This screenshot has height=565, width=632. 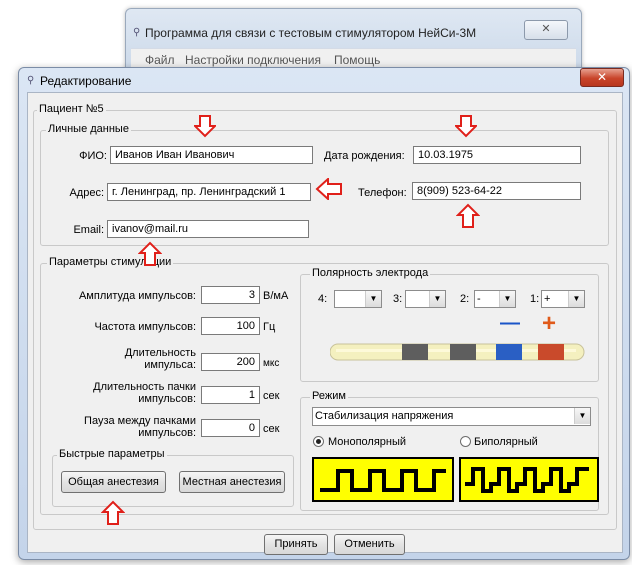 What do you see at coordinates (529, 479) in the screenshot?
I see `bipolar-waveform-icon` at bounding box center [529, 479].